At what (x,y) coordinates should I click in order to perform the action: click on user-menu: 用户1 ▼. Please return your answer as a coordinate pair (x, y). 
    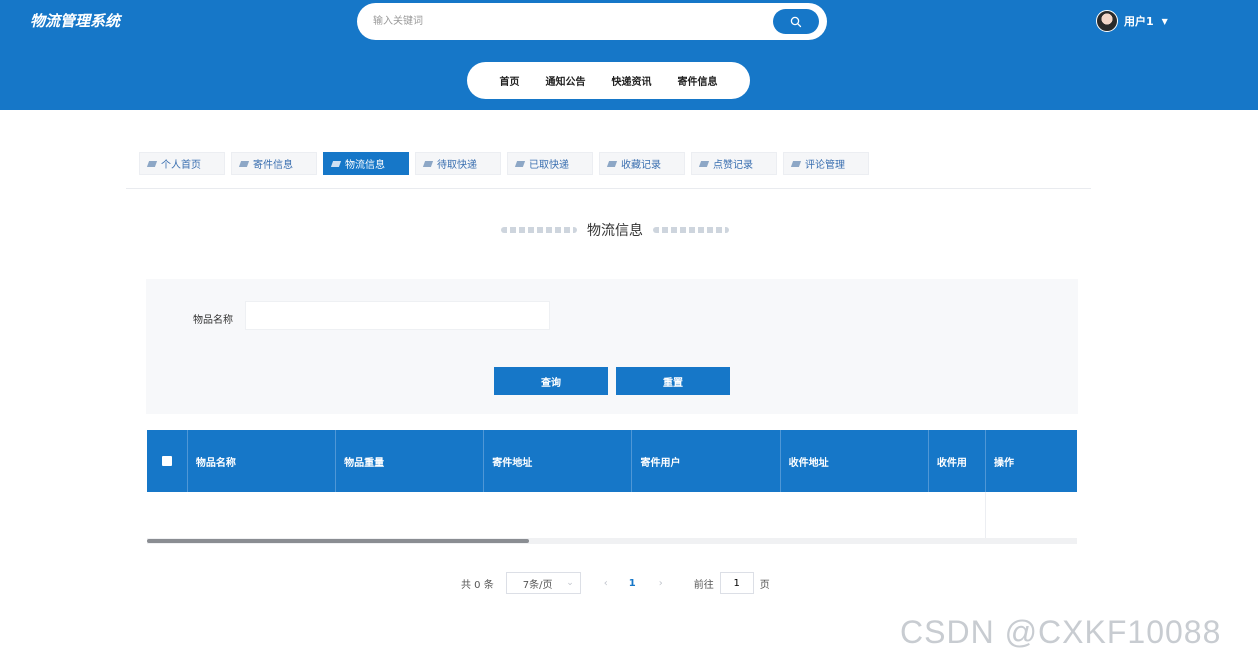
    Looking at the image, I should click on (1132, 21).